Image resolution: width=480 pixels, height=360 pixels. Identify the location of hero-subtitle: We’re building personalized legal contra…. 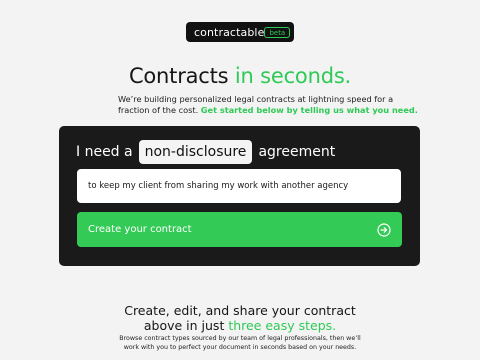
(268, 105).